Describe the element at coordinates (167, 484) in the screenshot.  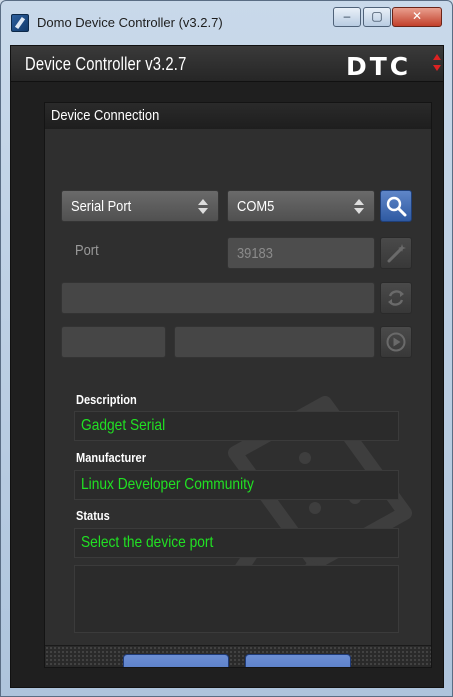
I see `manufacturer-value: Linux Developer Community` at that location.